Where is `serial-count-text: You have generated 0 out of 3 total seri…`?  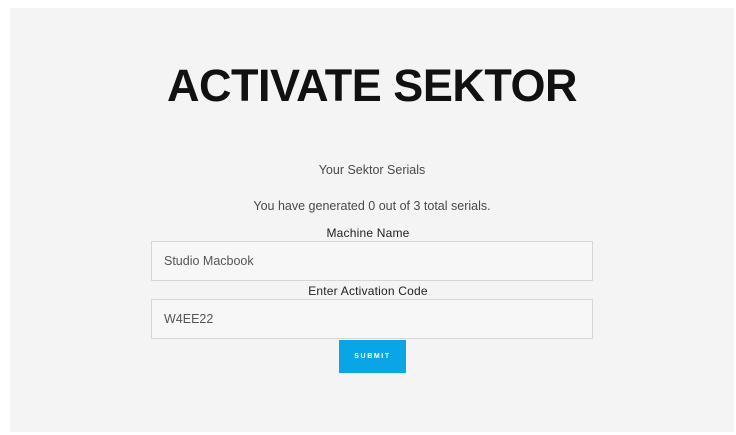 serial-count-text: You have generated 0 out of 3 total seri… is located at coordinates (372, 206).